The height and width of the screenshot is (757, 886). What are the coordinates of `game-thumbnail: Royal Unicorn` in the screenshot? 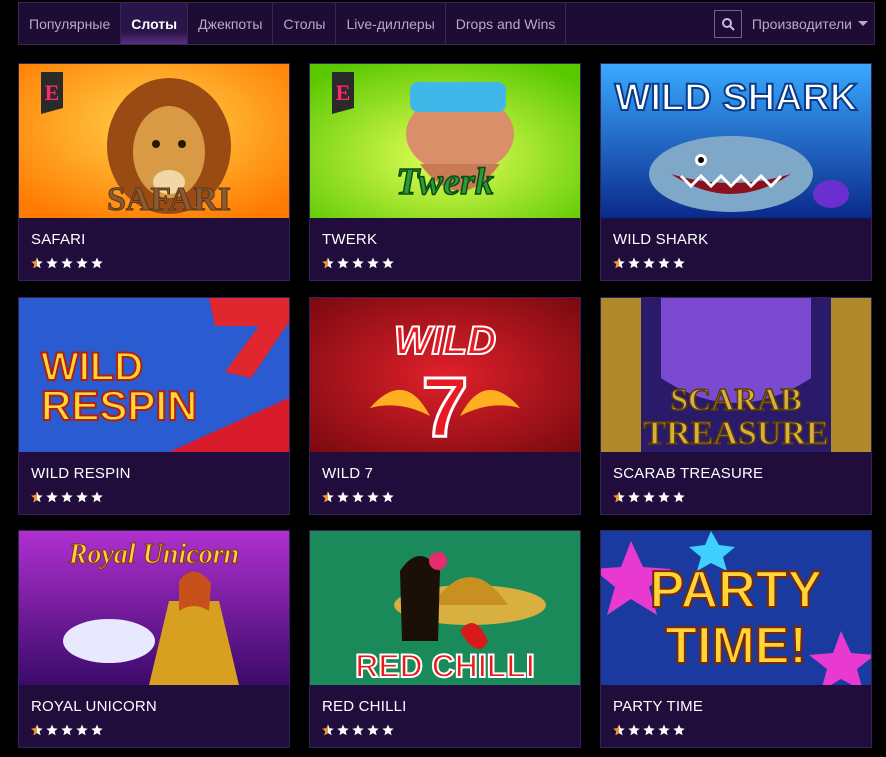 It's located at (154, 608).